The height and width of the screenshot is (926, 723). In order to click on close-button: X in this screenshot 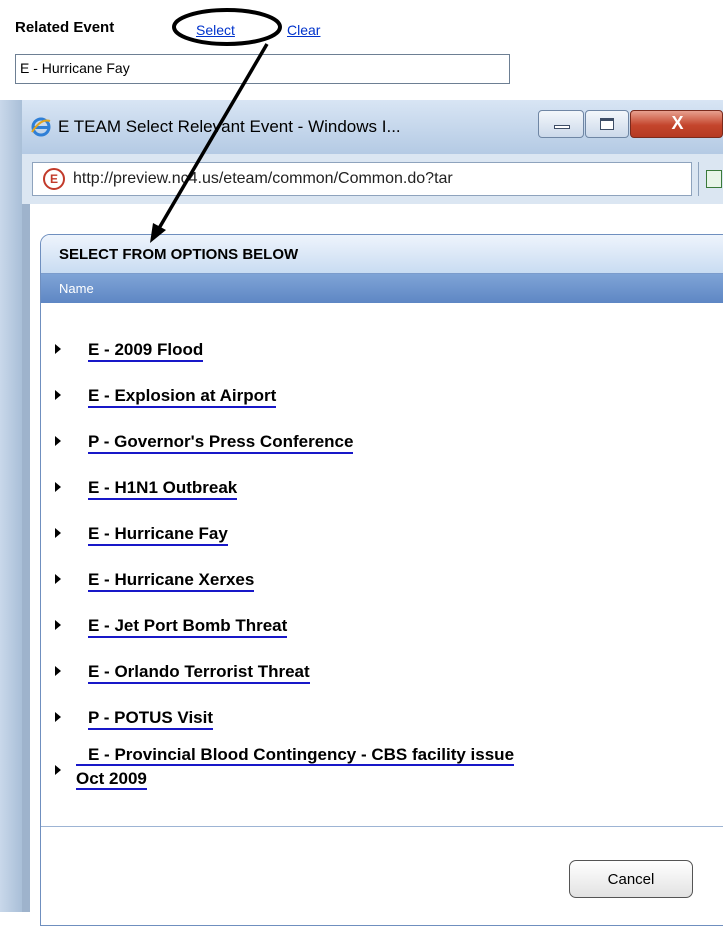, I will do `click(676, 124)`.